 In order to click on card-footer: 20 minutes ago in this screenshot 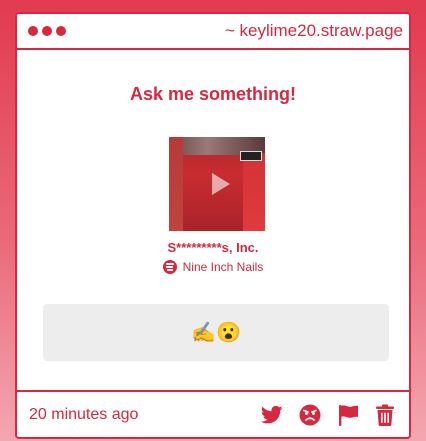, I will do `click(213, 413)`.